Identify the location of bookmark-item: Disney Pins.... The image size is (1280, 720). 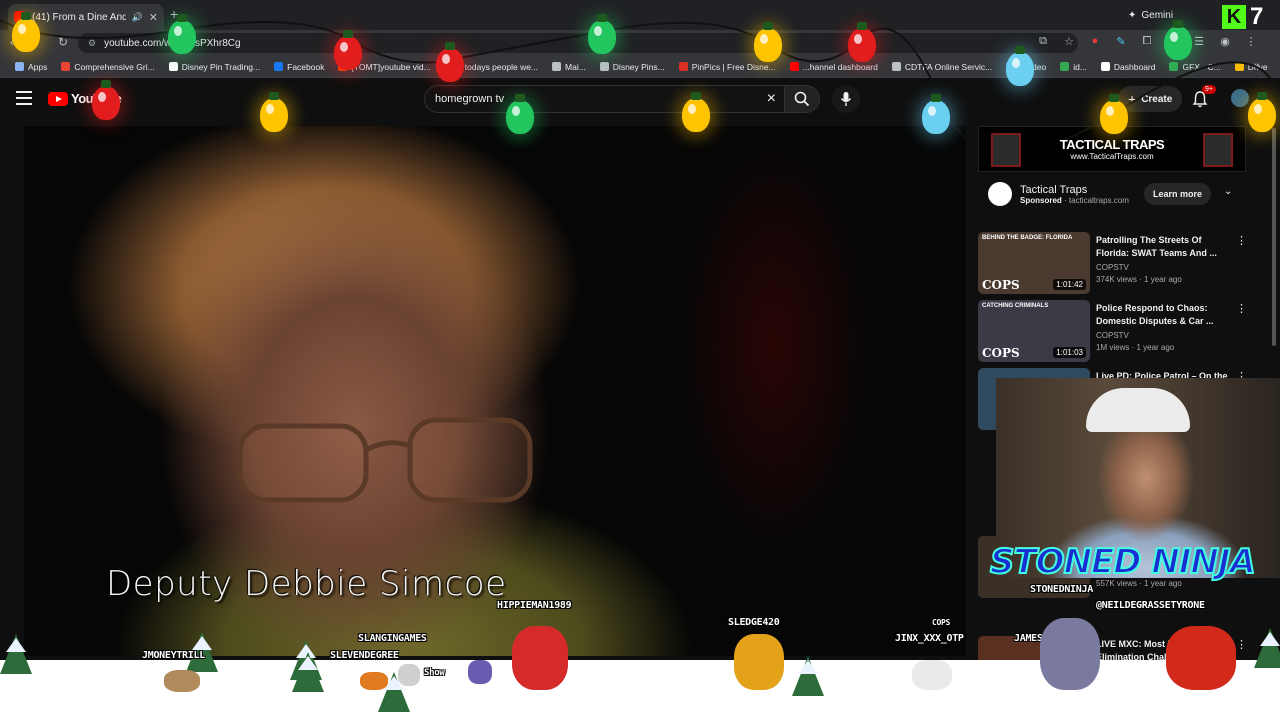
(632, 66).